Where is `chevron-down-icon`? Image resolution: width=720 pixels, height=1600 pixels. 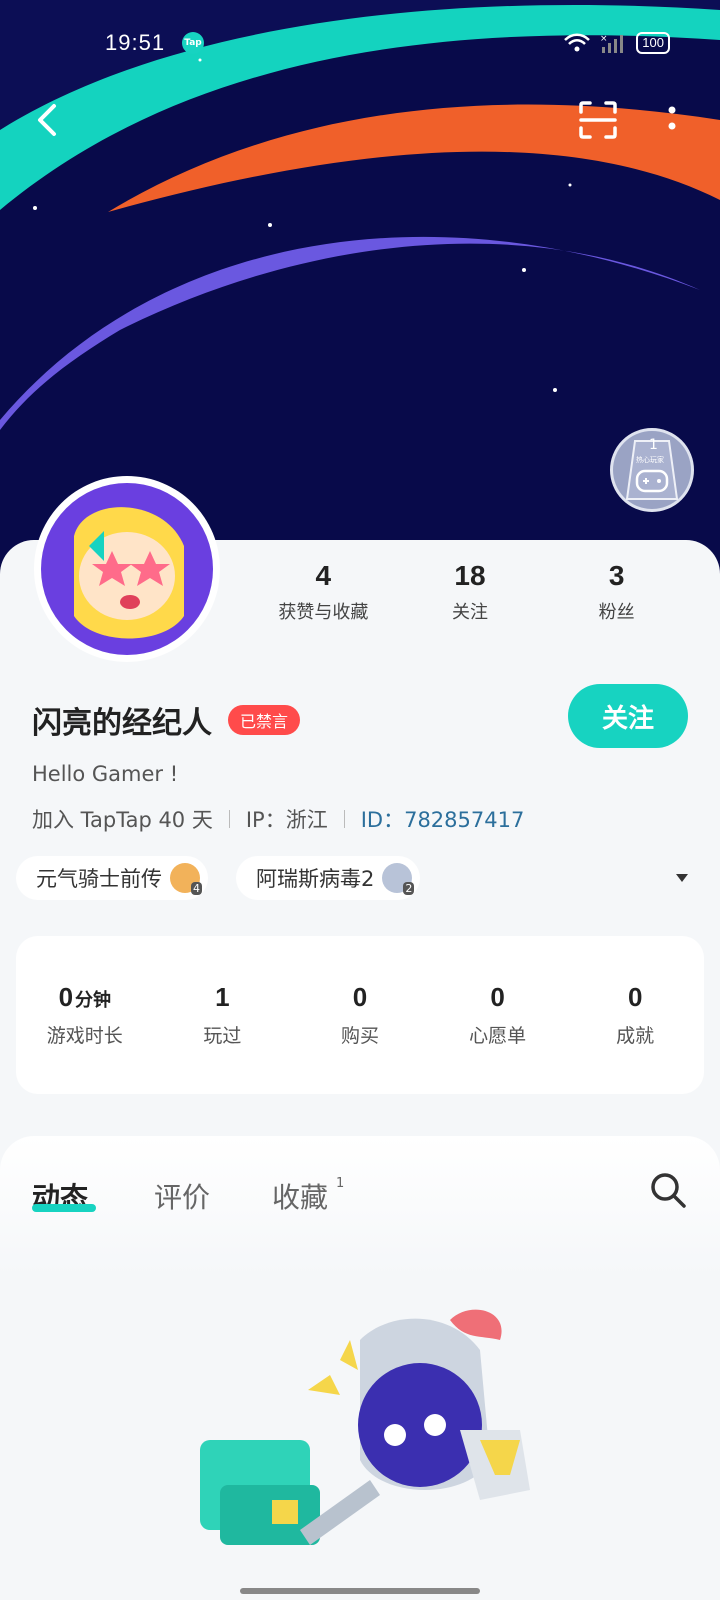 chevron-down-icon is located at coordinates (682, 878).